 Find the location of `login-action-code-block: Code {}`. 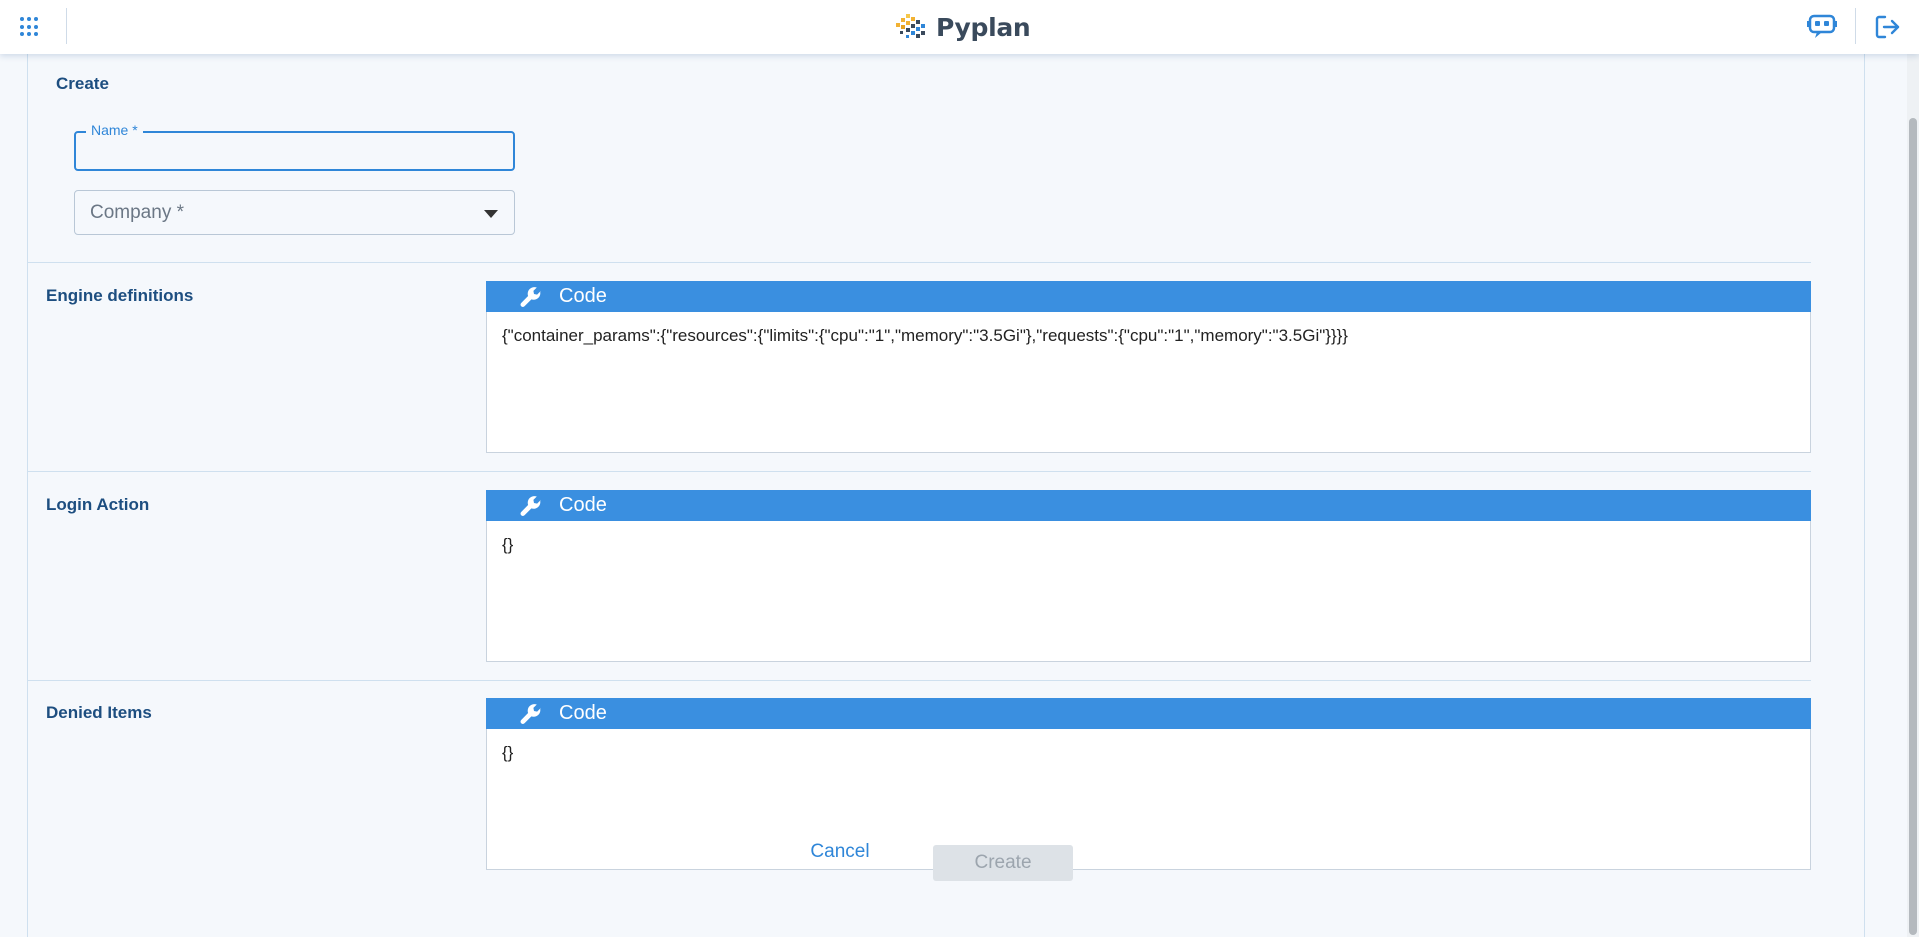

login-action-code-block: Code {} is located at coordinates (1148, 576).